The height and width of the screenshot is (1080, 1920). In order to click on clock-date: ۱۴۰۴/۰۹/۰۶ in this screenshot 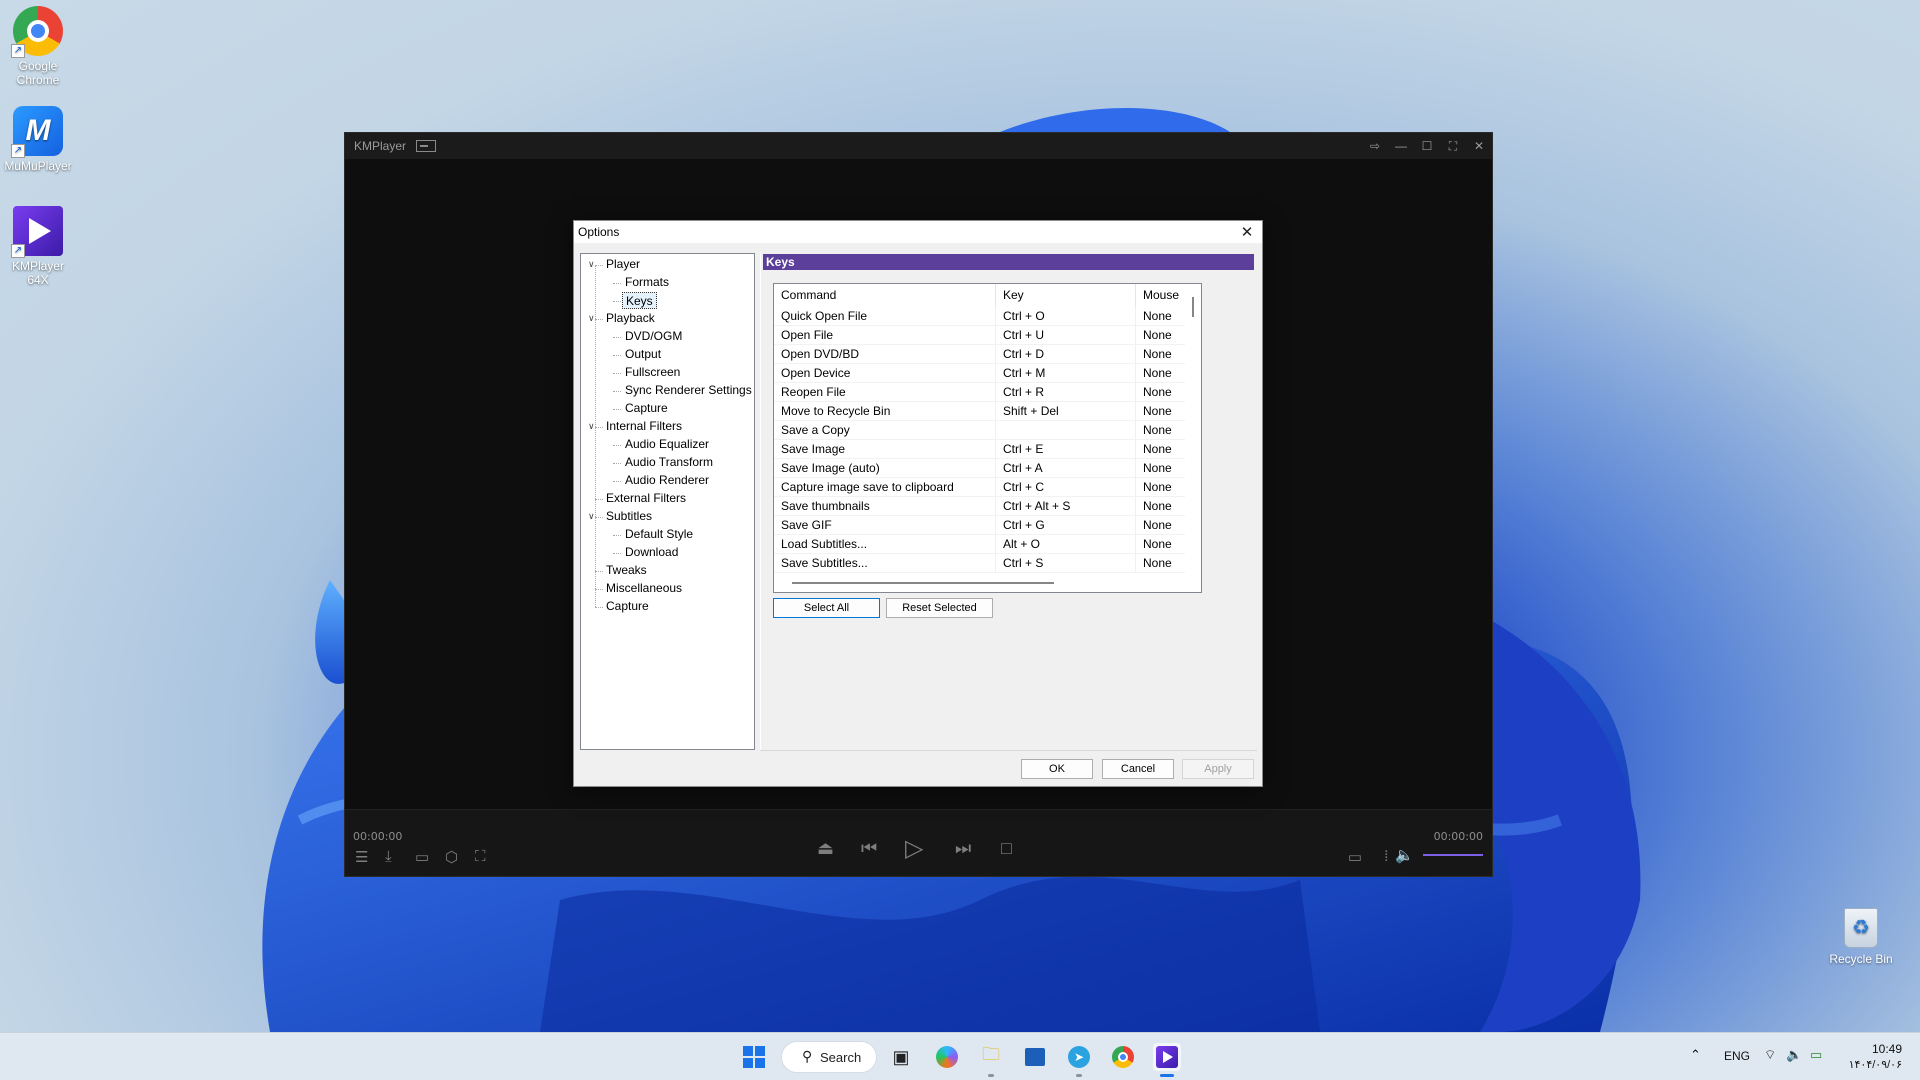, I will do `click(1869, 1064)`.